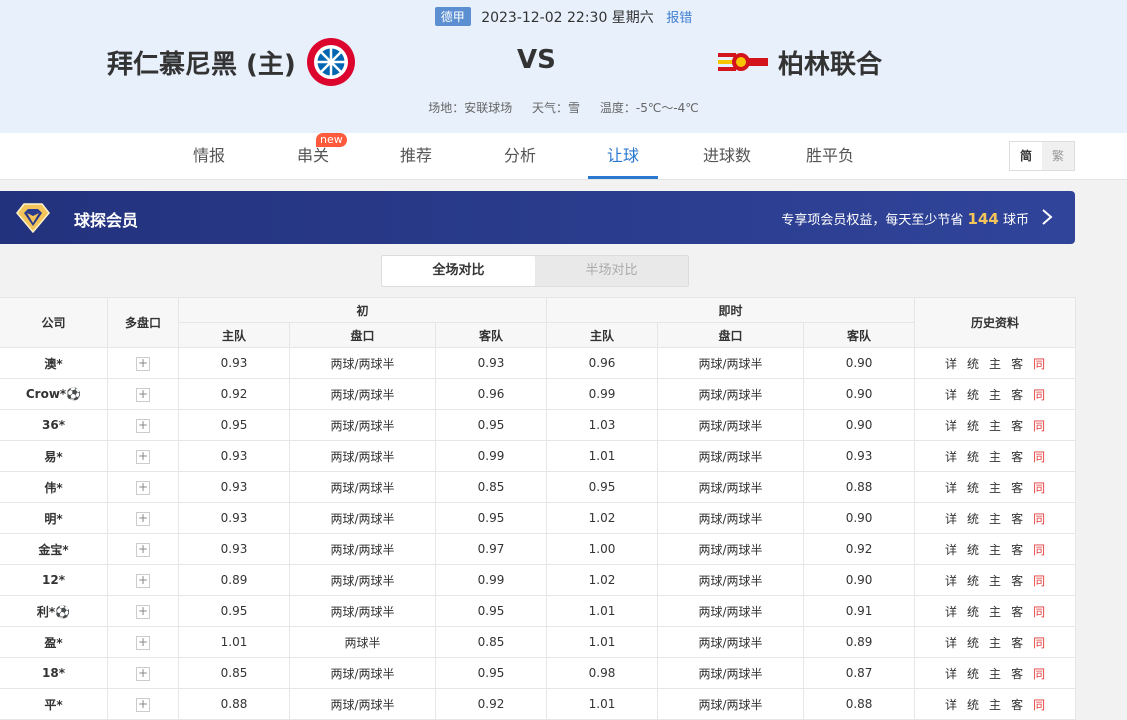 Image resolution: width=1127 pixels, height=720 pixels. What do you see at coordinates (520, 156) in the screenshot?
I see `tab-analysis: 分析` at bounding box center [520, 156].